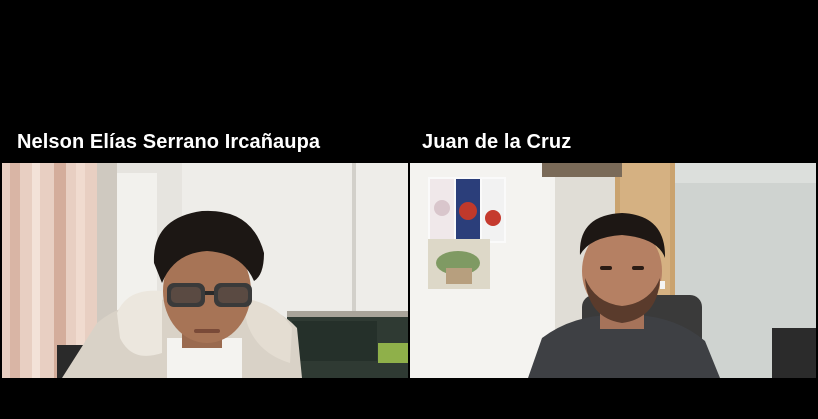 Image resolution: width=818 pixels, height=419 pixels. I want to click on participant-name-label: Juan de la Cruz, so click(497, 142).